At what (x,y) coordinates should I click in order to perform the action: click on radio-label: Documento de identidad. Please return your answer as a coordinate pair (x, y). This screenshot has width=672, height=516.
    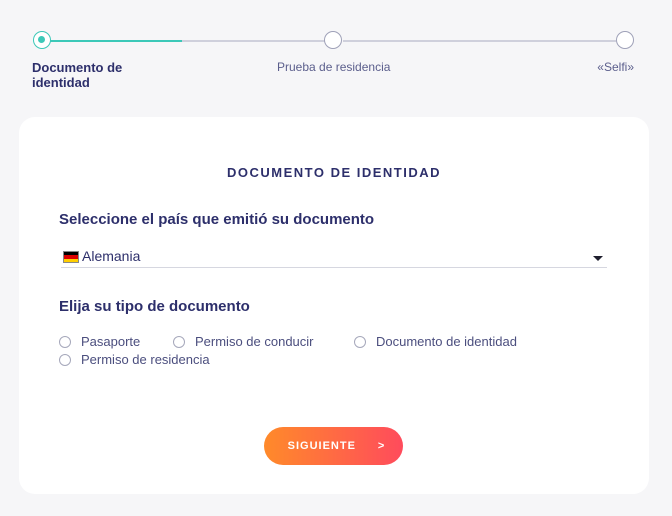
    Looking at the image, I should click on (446, 341).